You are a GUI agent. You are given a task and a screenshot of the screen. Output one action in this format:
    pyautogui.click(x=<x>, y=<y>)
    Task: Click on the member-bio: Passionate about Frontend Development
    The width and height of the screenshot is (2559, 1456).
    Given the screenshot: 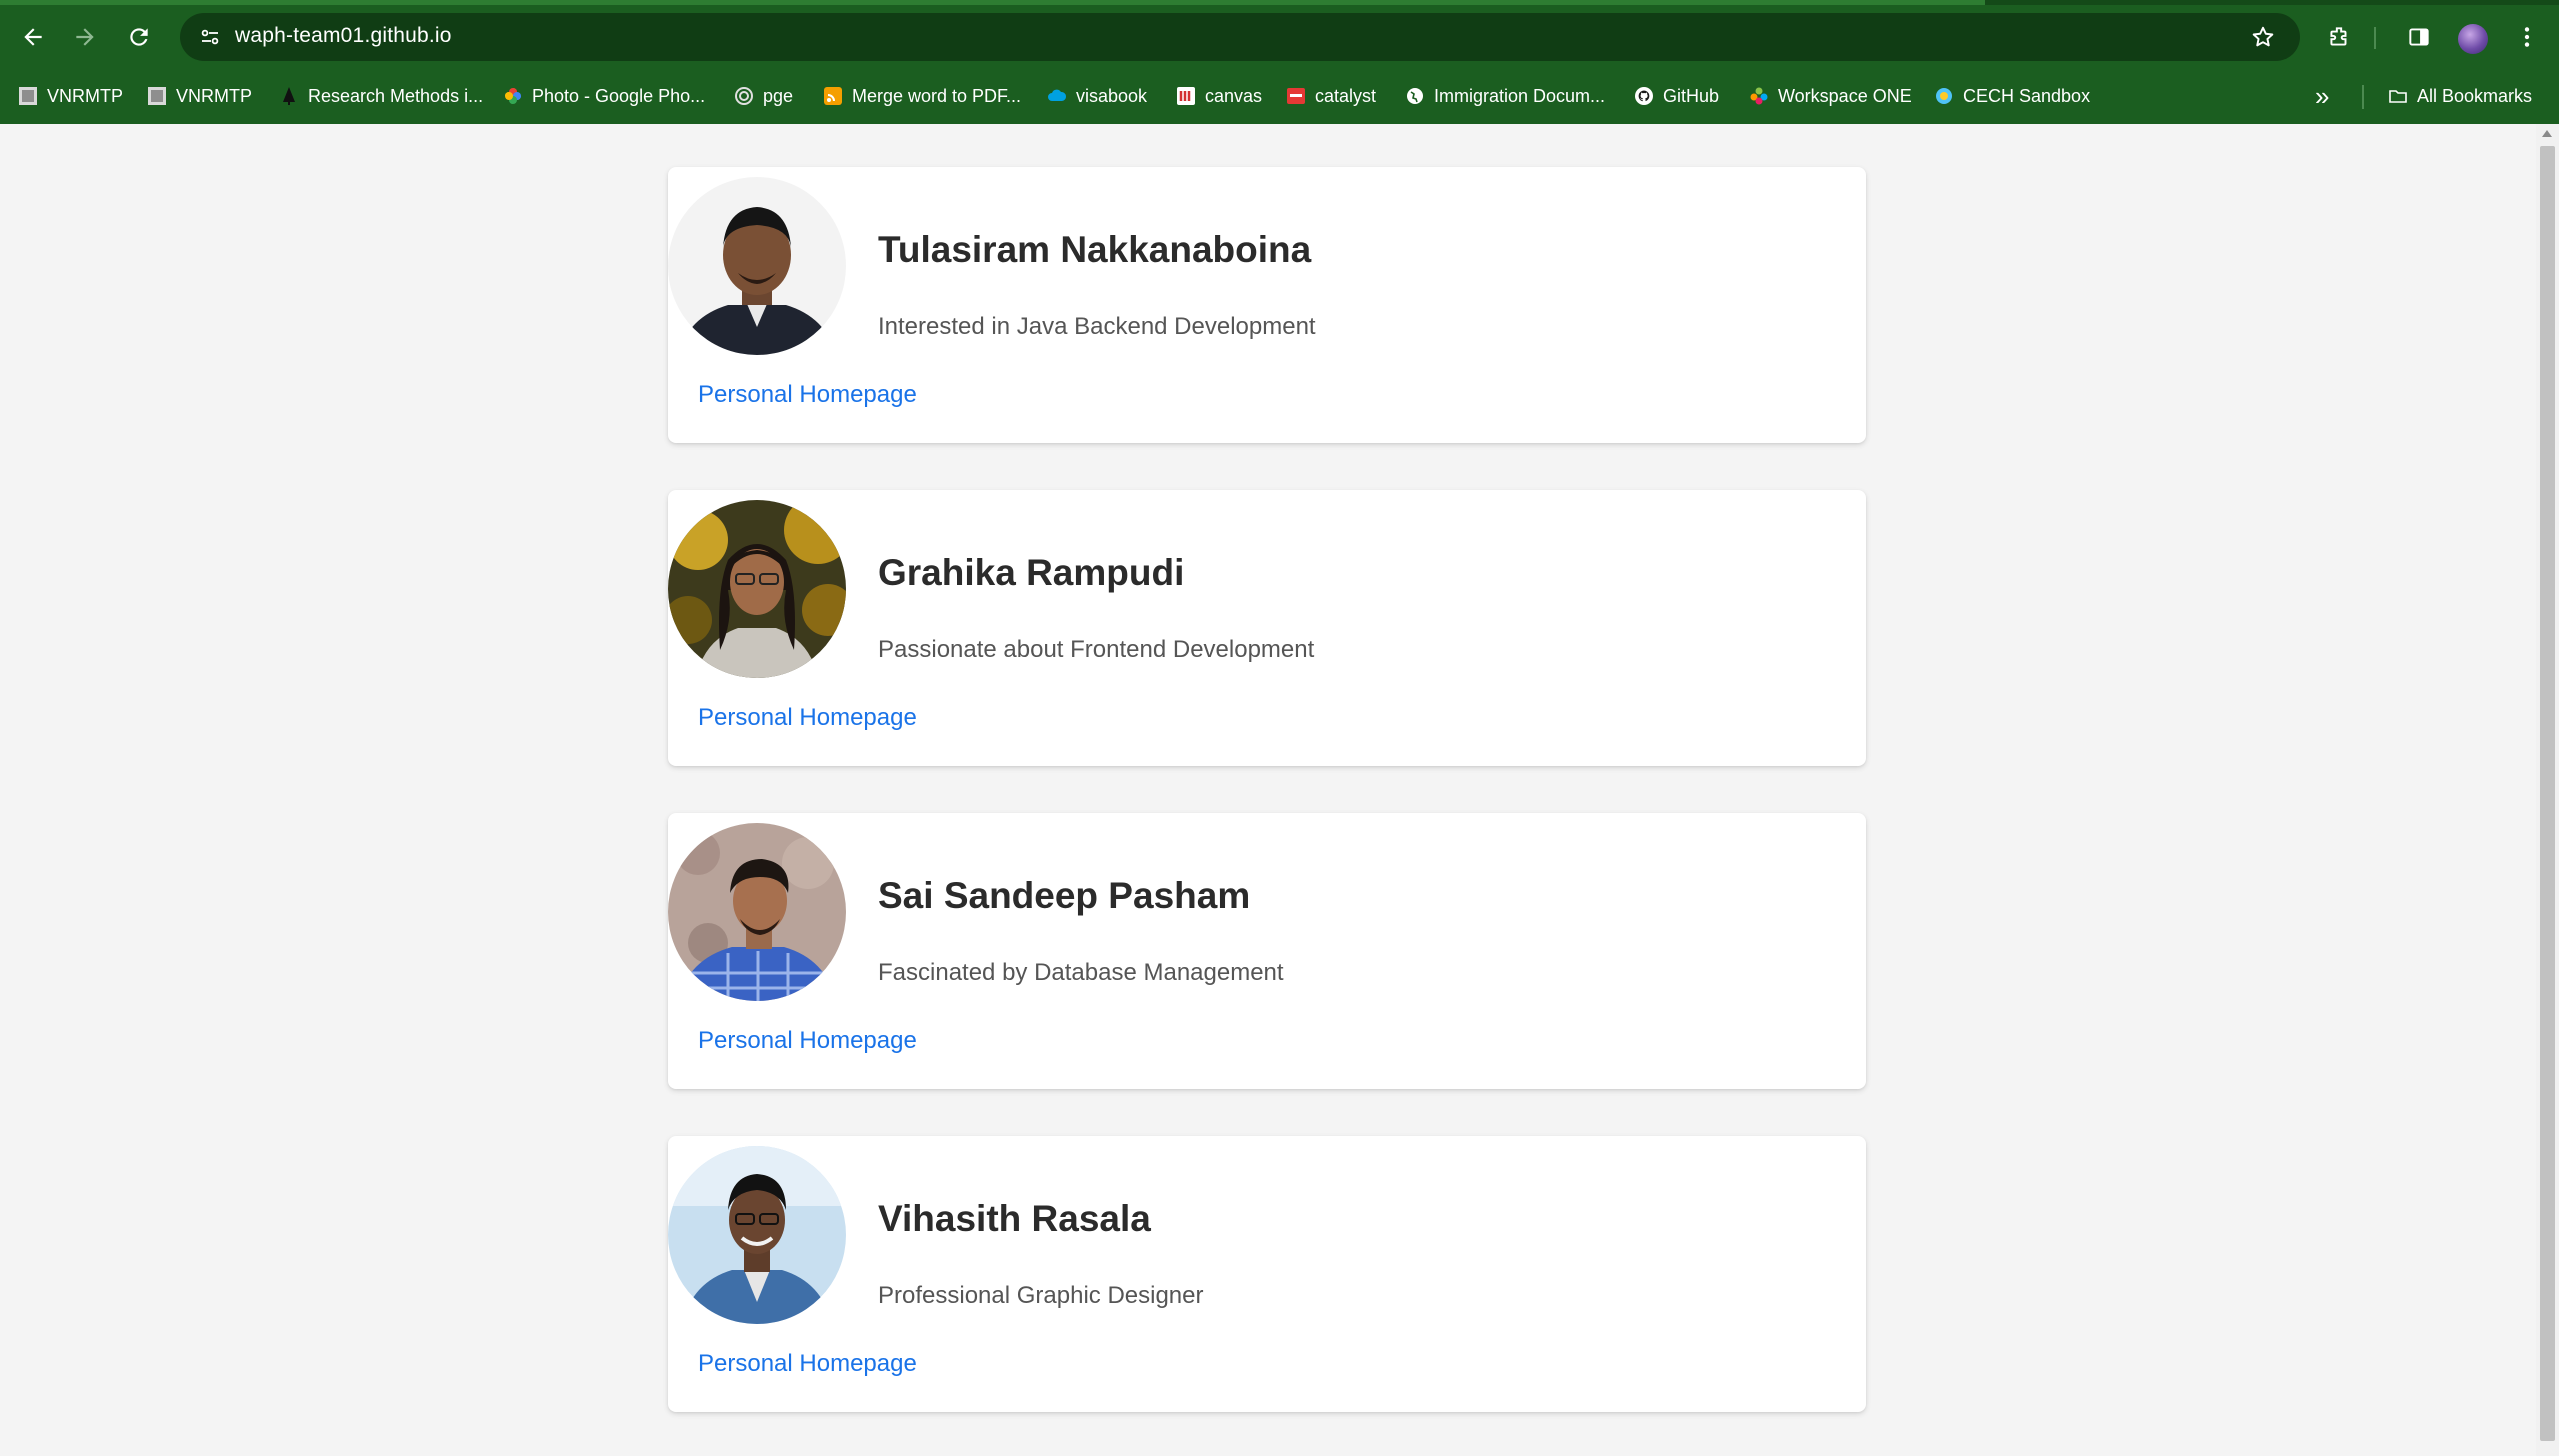 What is the action you would take?
    pyautogui.click(x=1096, y=649)
    